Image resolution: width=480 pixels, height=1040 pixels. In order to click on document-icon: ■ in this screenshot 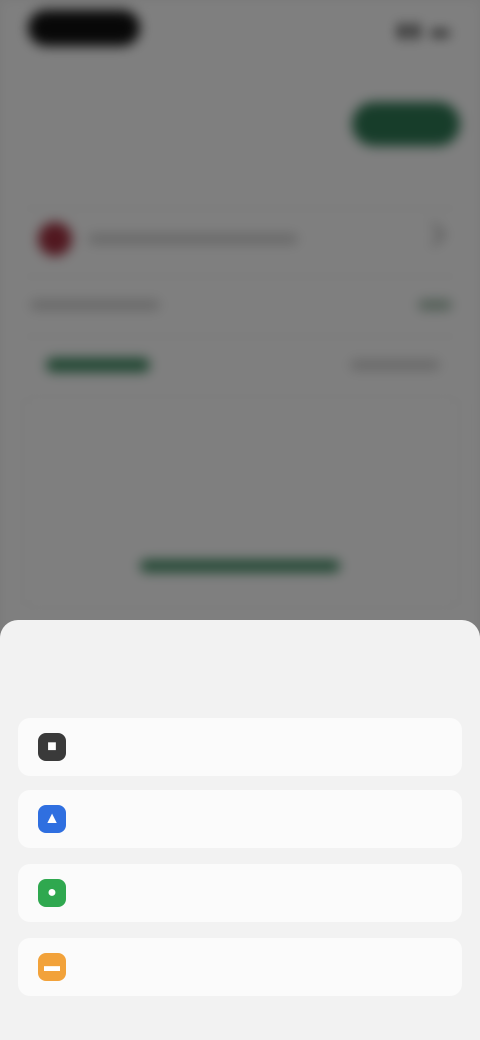, I will do `click(52, 747)`.